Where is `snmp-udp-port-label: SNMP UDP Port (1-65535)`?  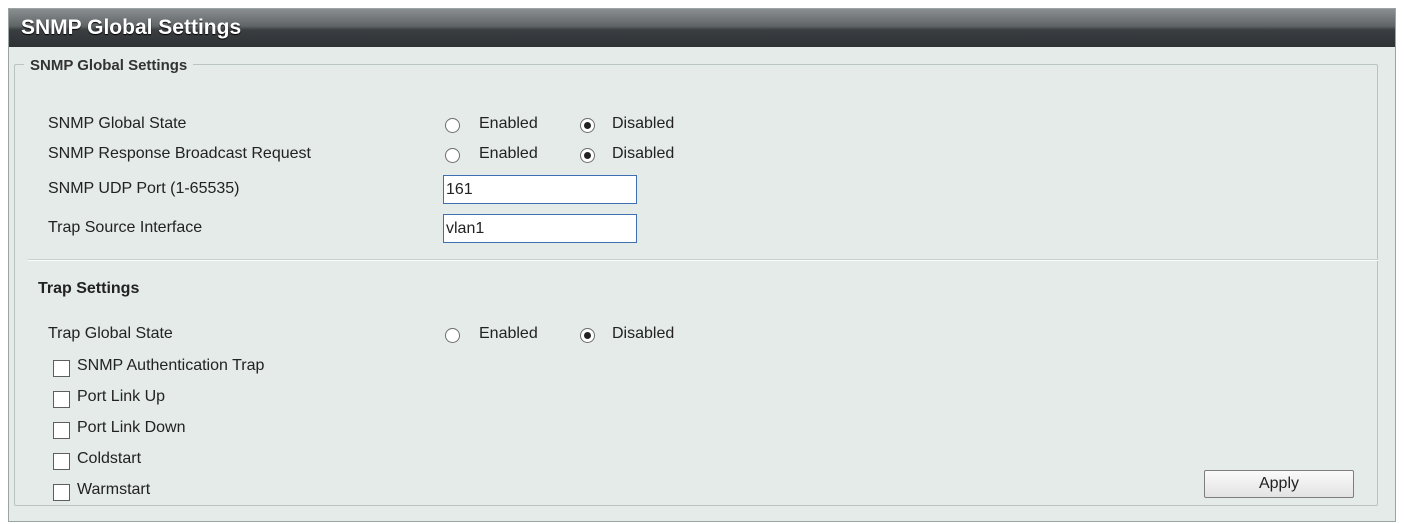 snmp-udp-port-label: SNMP UDP Port (1-65535) is located at coordinates (144, 188).